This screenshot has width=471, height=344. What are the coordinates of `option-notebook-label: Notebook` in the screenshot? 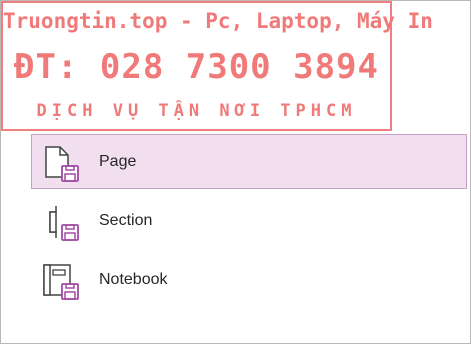 It's located at (133, 279).